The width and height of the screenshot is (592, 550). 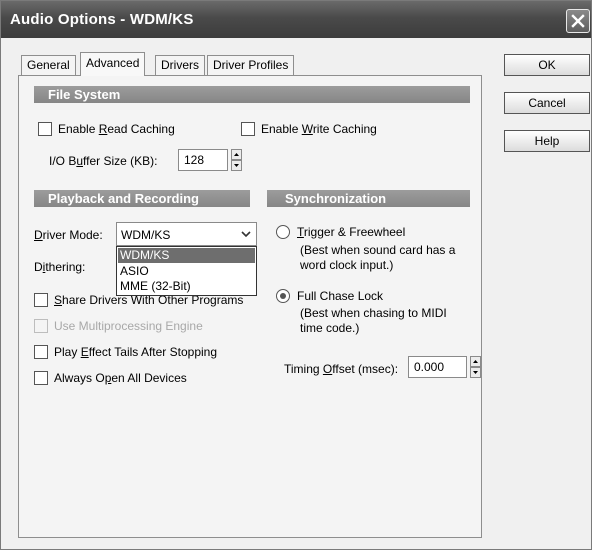 I want to click on trigger-description-line2: word clock input.), so click(x=347, y=265).